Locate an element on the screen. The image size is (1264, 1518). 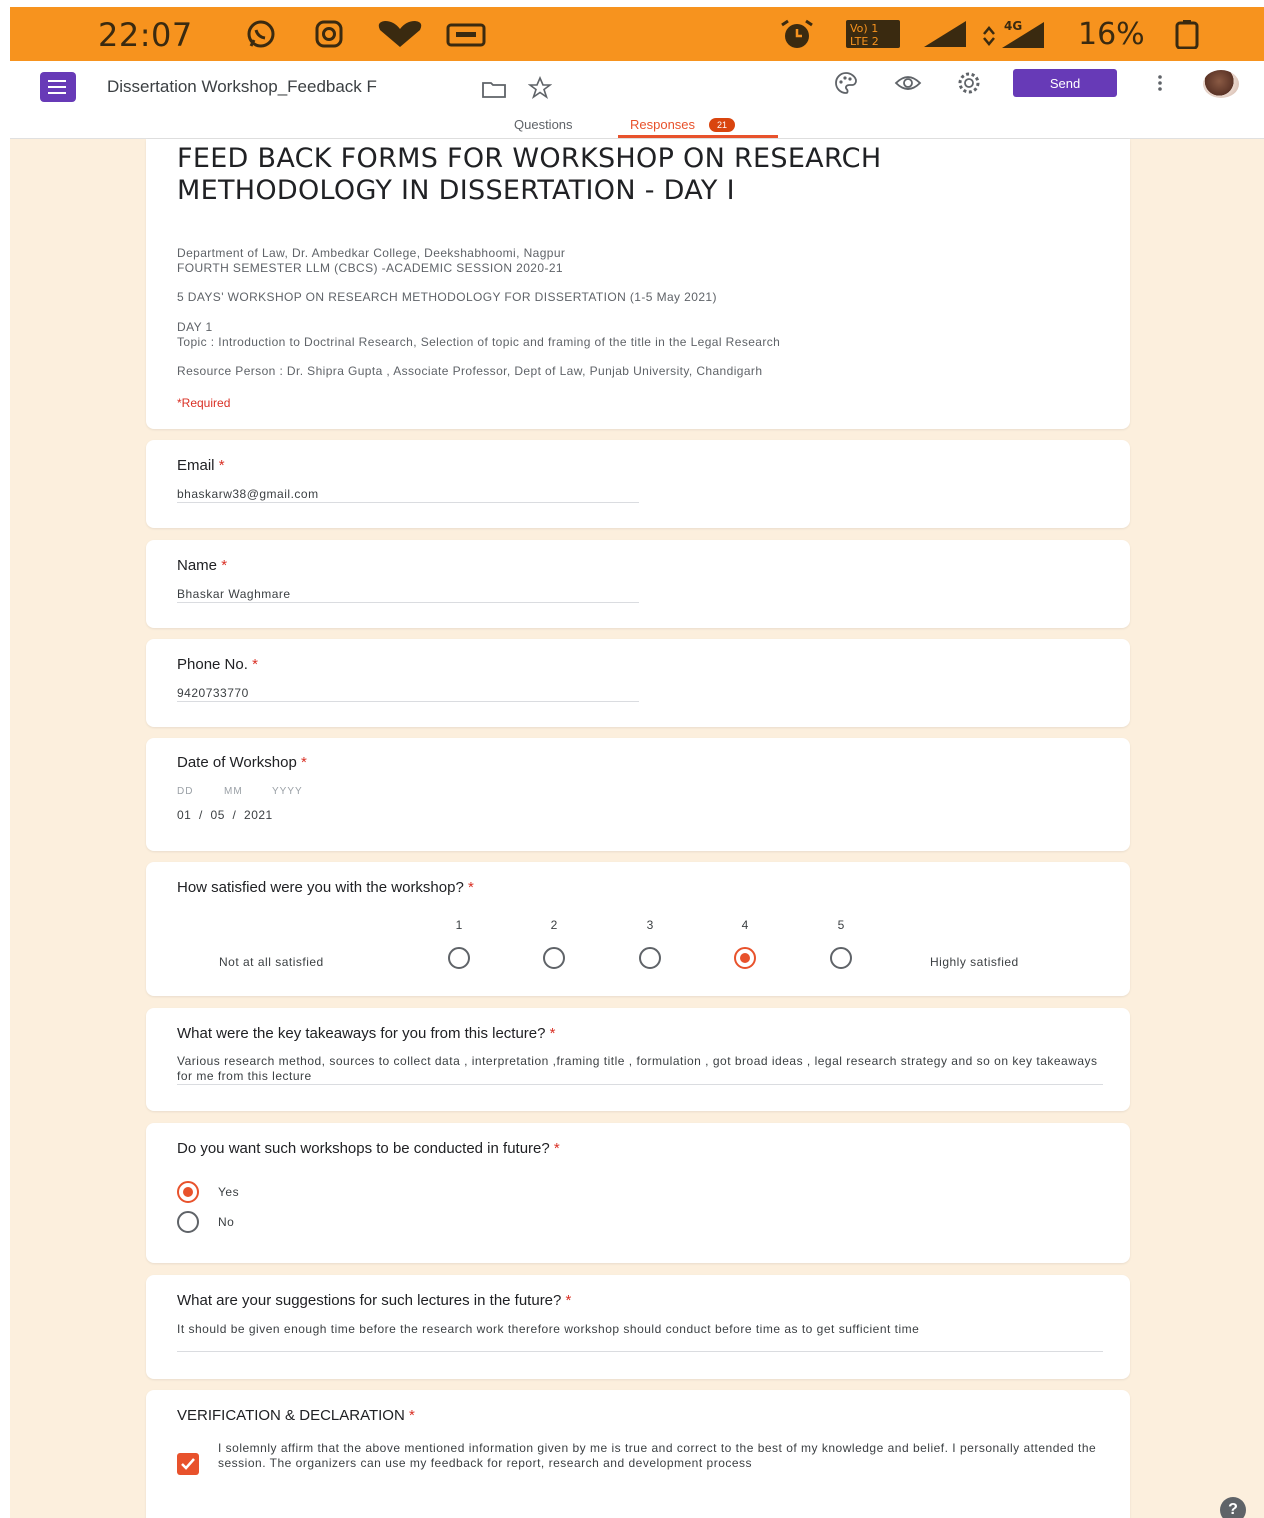
tab-responses-label: Responses is located at coordinates (663, 124).